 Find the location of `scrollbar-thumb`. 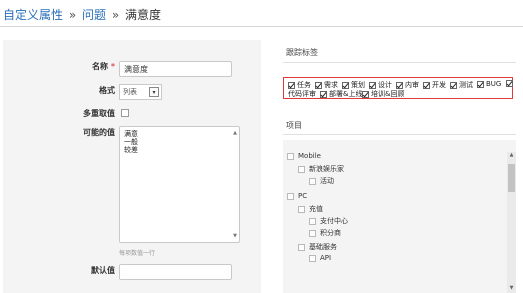

scrollbar-thumb is located at coordinates (511, 178).